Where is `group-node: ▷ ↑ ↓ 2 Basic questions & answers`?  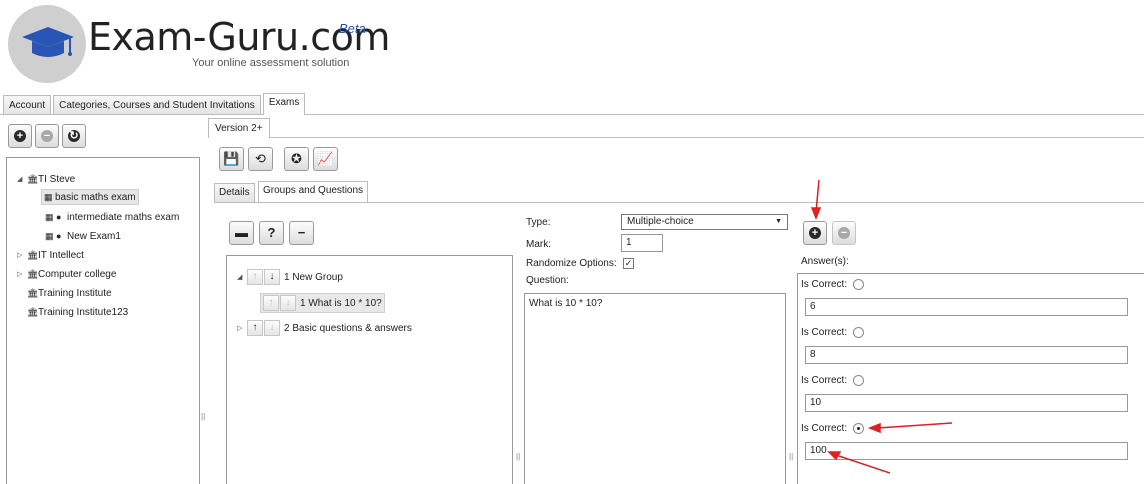
group-node: ▷ ↑ ↓ 2 Basic questions & answers is located at coordinates (324, 328).